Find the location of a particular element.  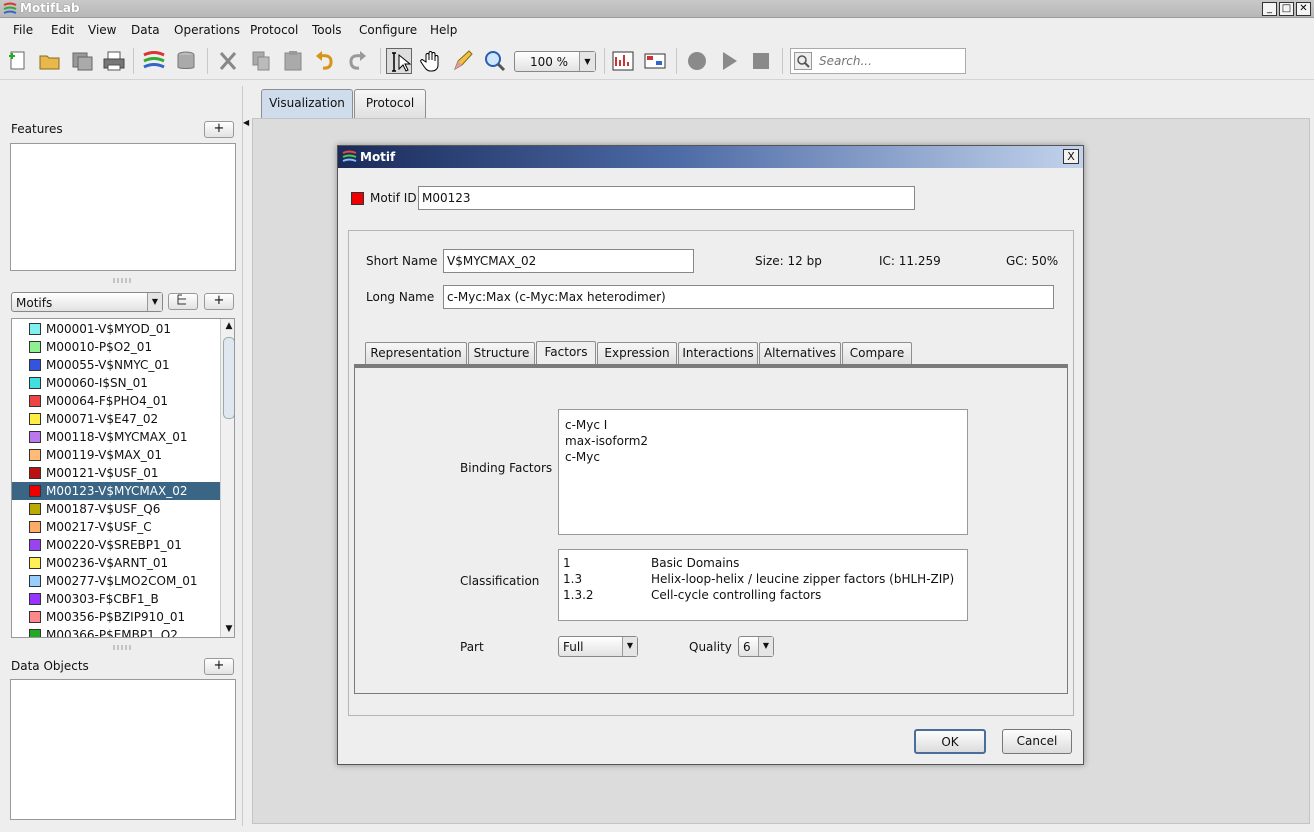

copy-icon is located at coordinates (261, 61).